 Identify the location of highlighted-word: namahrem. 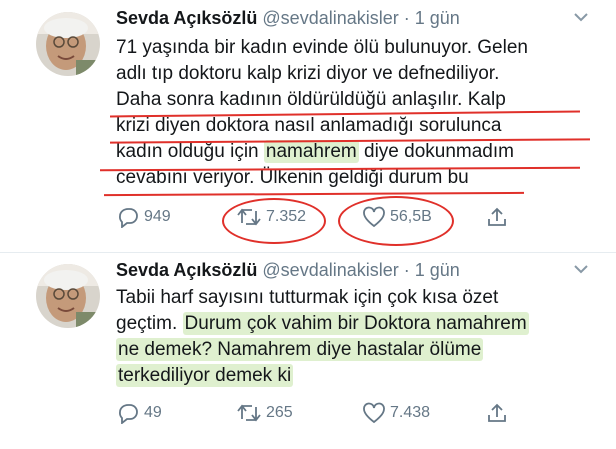
(311, 151).